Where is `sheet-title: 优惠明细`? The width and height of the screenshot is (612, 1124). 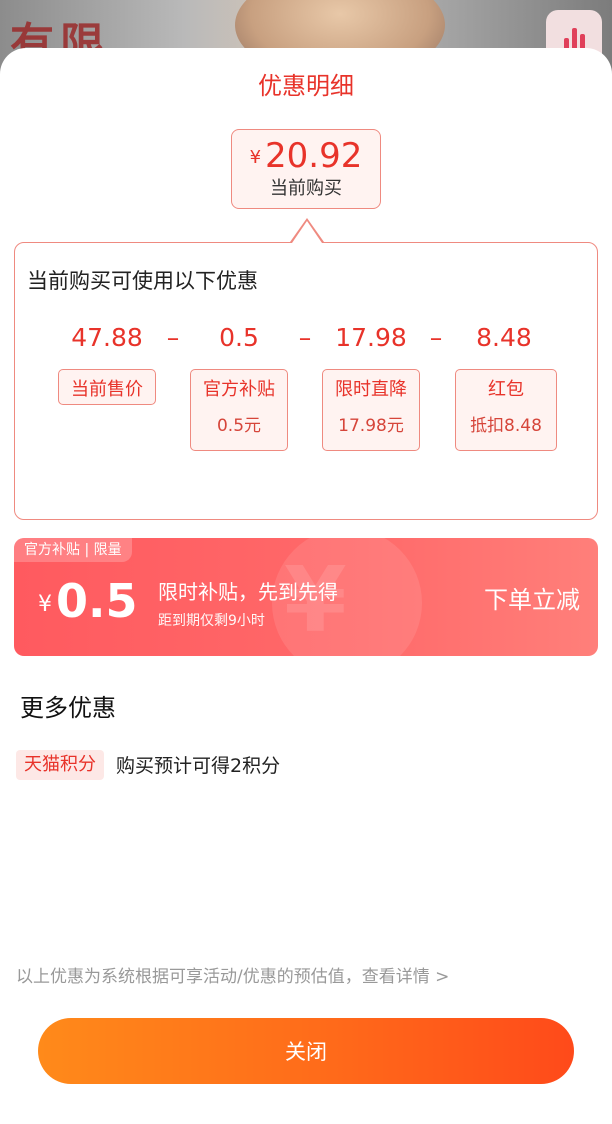
sheet-title: 优惠明细 is located at coordinates (306, 86).